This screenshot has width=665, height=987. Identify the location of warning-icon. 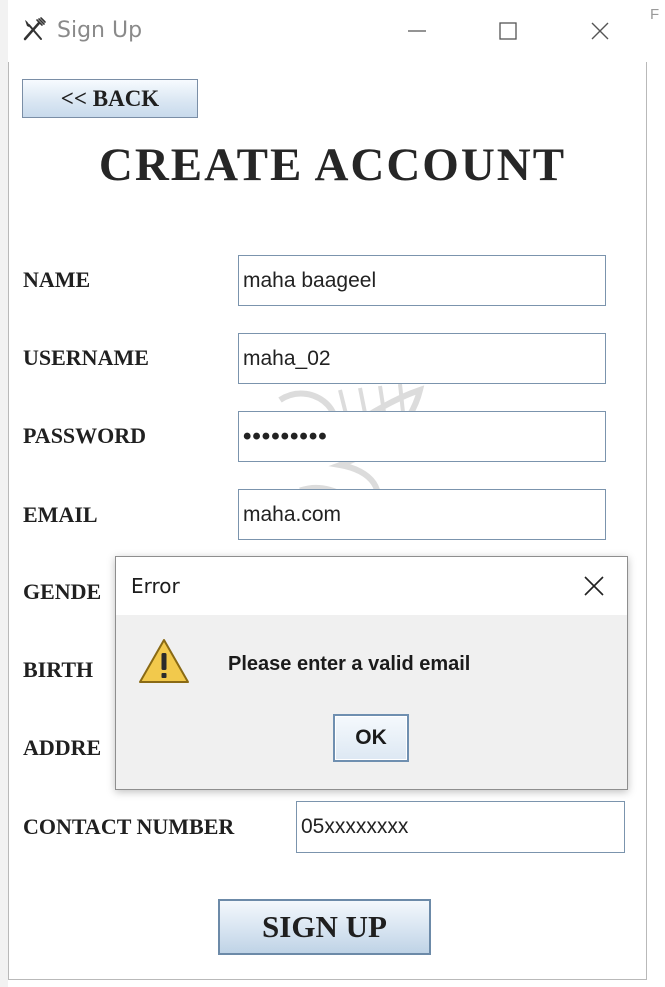
(164, 661).